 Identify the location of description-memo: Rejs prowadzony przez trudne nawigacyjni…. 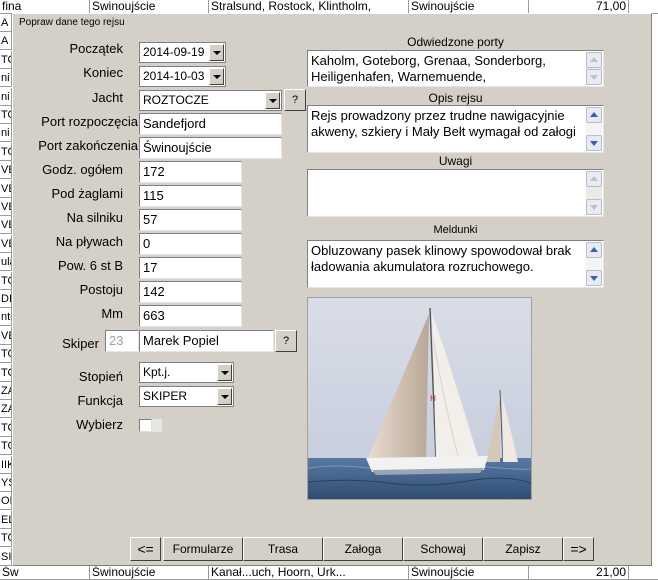
(455, 129).